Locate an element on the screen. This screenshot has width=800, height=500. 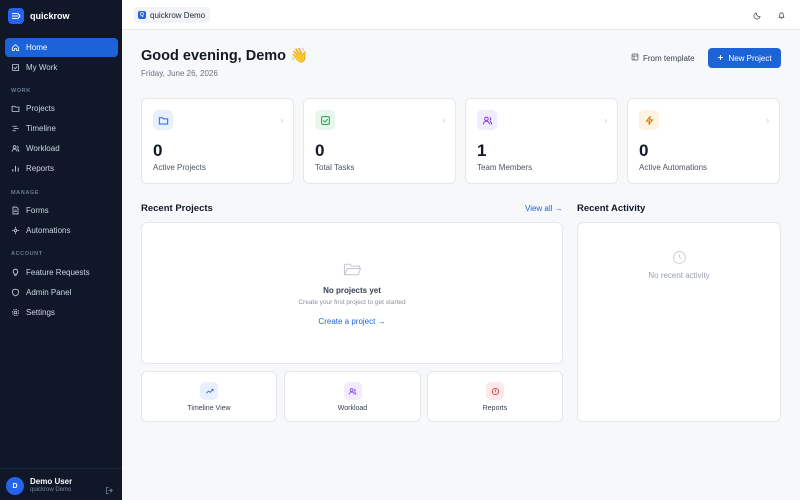
topbar: Q quickrow Demo is located at coordinates (461, 15).